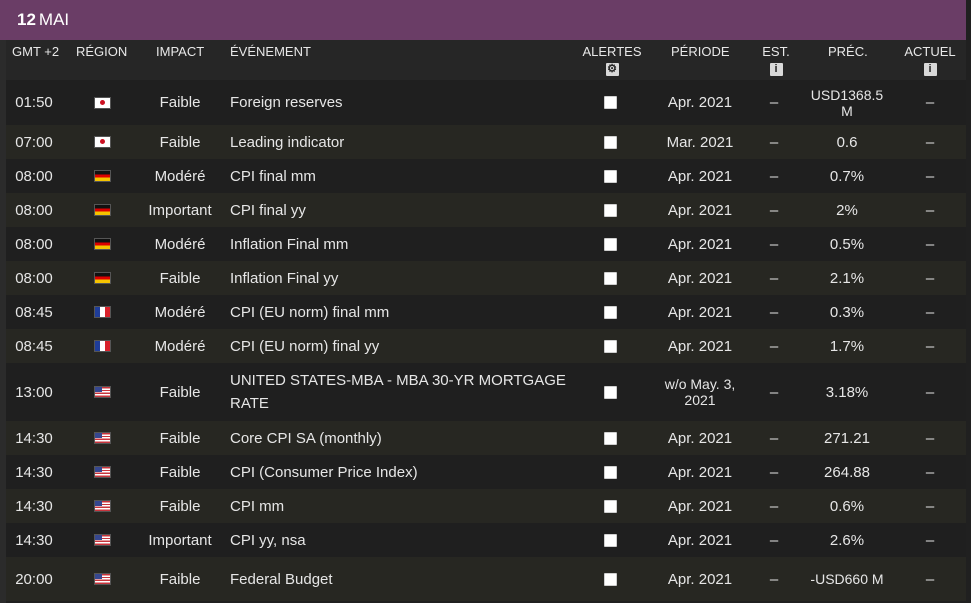 The height and width of the screenshot is (603, 971). Describe the element at coordinates (54, 19) in the screenshot. I see `date-month: MAI` at that location.